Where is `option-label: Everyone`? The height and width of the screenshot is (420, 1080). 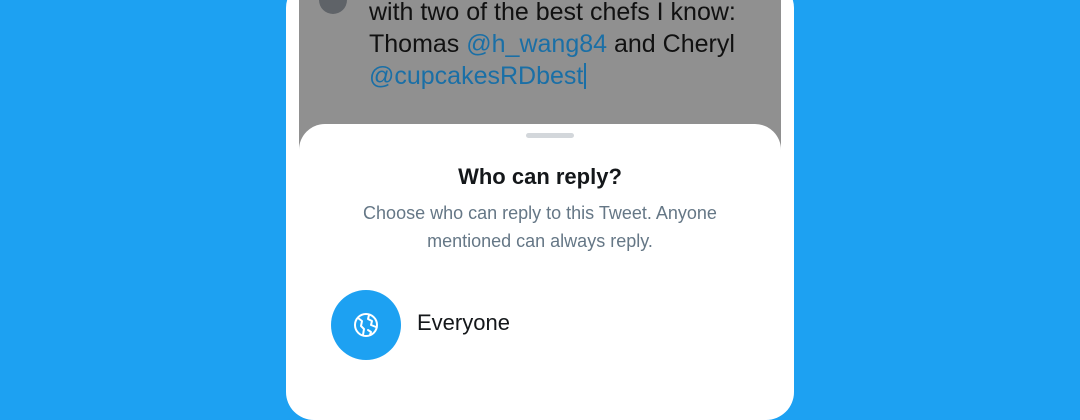 option-label: Everyone is located at coordinates (463, 322).